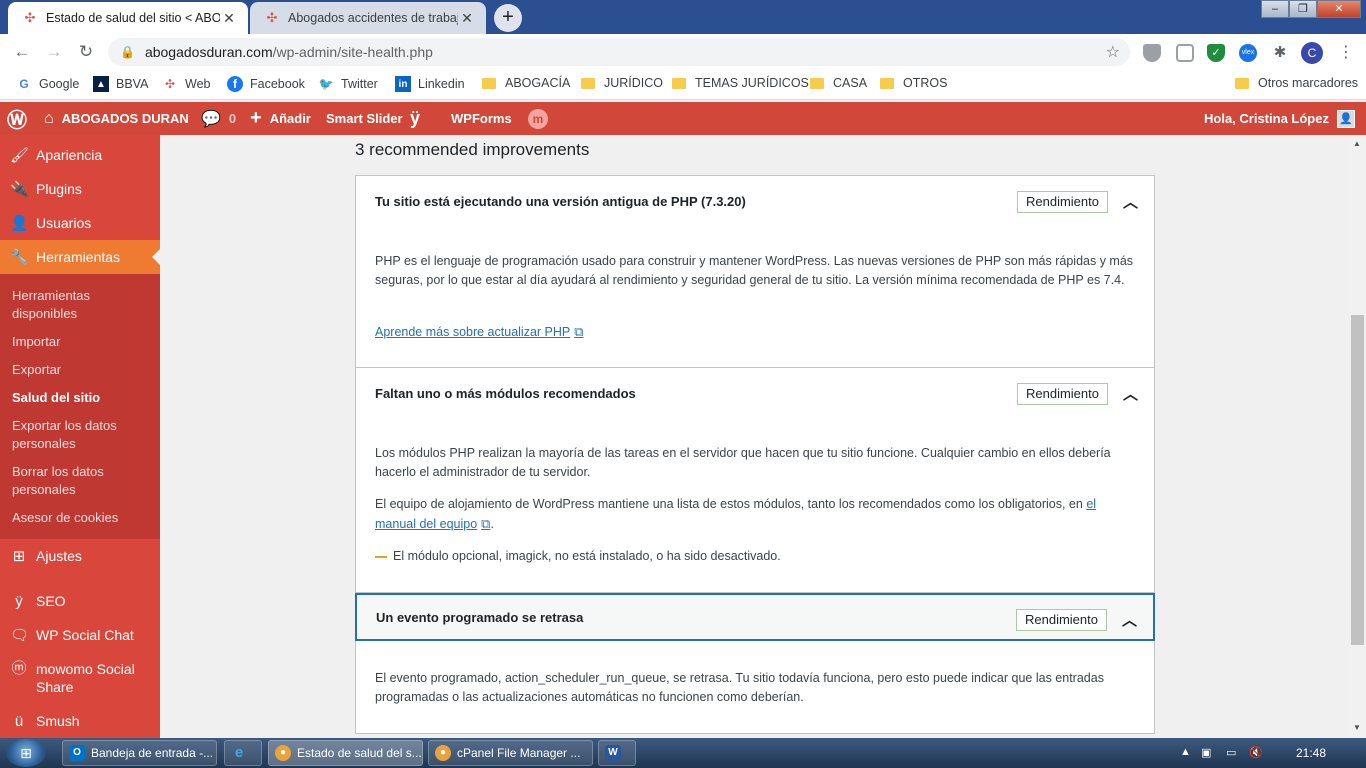 The height and width of the screenshot is (768, 1366). Describe the element at coordinates (538, 118) in the screenshot. I see `mowomo-icon: m` at that location.